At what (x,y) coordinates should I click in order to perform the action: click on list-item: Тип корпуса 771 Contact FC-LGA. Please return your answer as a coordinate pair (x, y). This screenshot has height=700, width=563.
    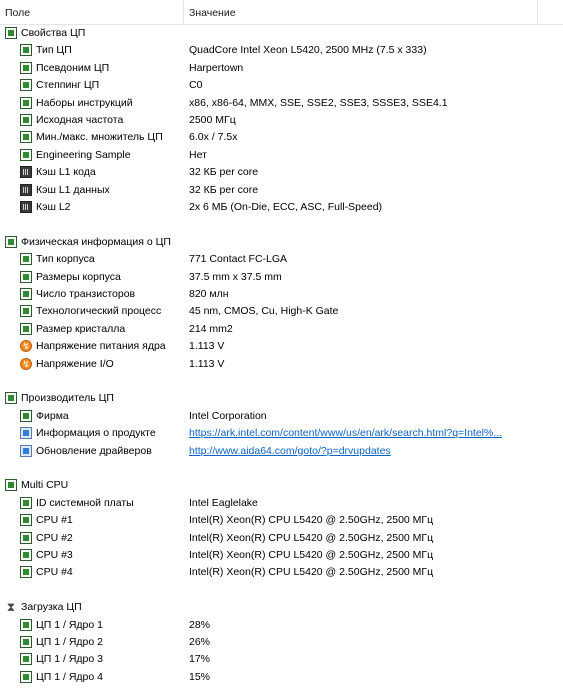
    Looking at the image, I should click on (281, 259).